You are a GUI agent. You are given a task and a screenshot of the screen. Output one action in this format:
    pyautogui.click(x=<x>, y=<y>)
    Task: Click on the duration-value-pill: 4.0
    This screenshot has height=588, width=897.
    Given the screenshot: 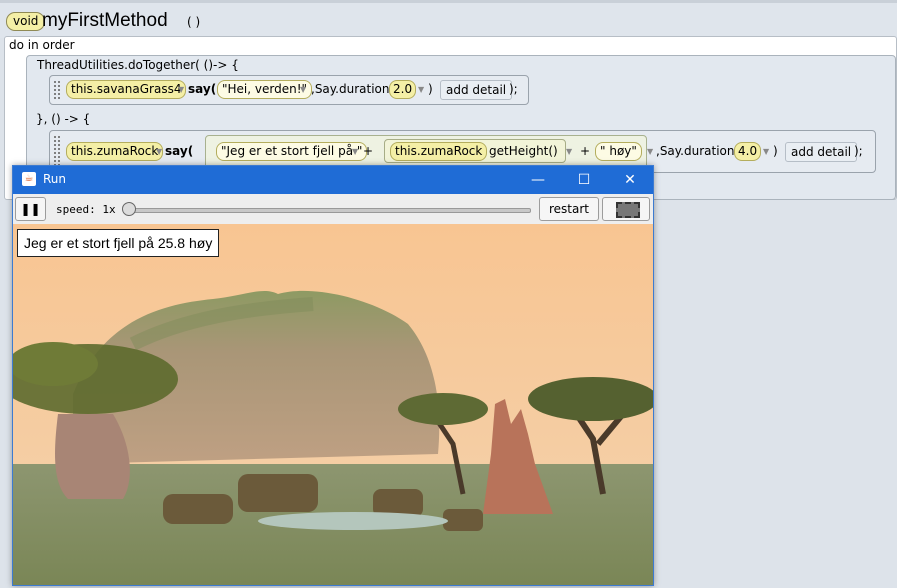 What is the action you would take?
    pyautogui.click(x=748, y=151)
    